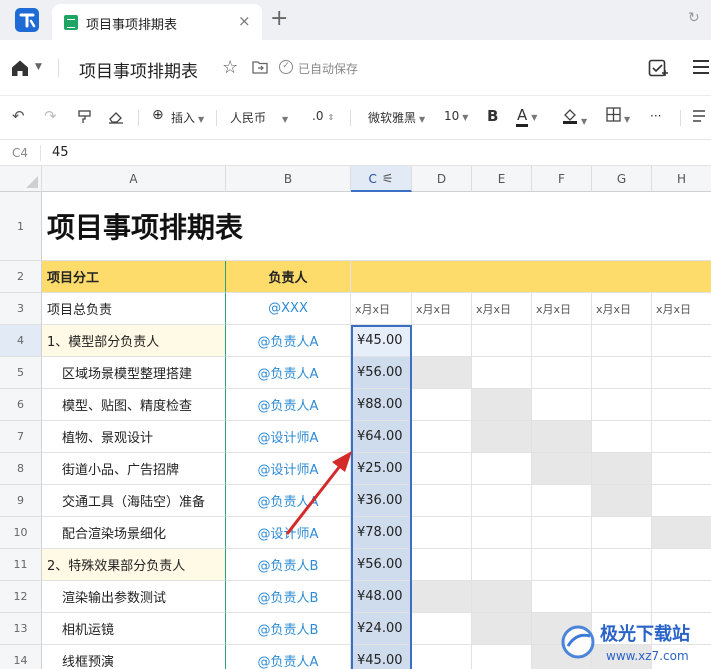 The width and height of the screenshot is (711, 669). I want to click on cell-d13, so click(442, 629).